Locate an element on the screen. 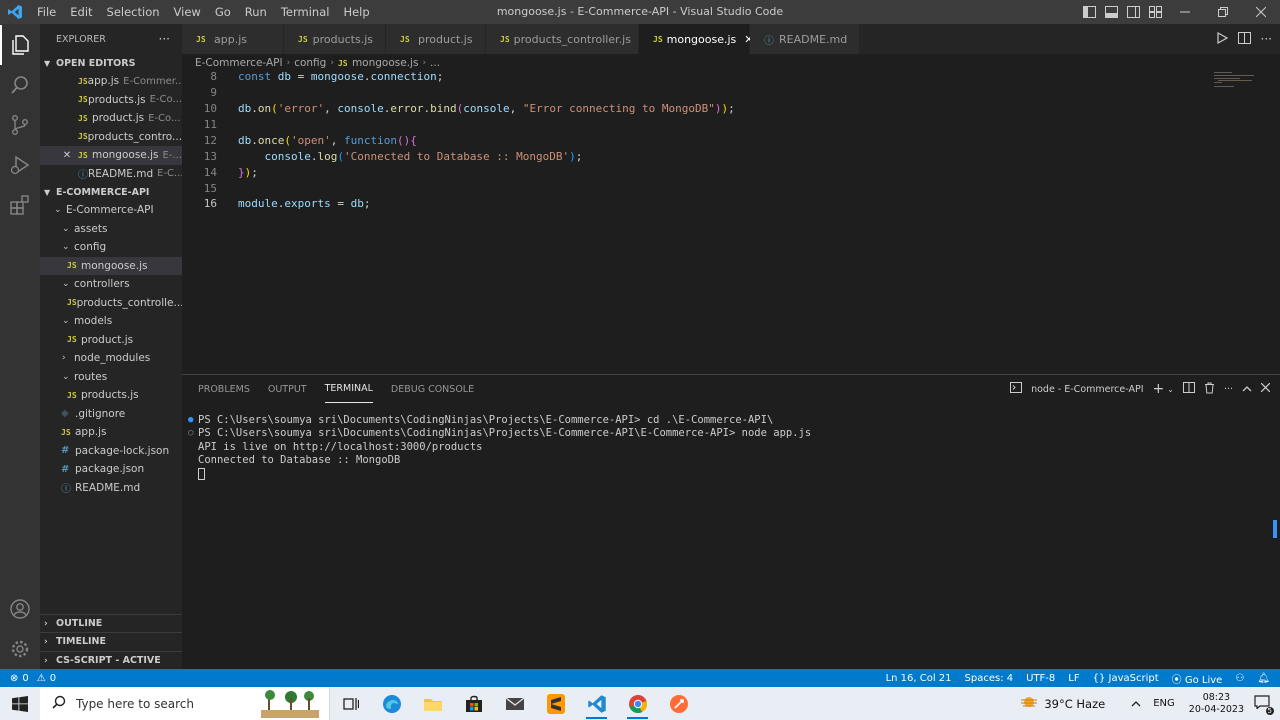 The image size is (1280, 720). search-icon is located at coordinates (20, 85).